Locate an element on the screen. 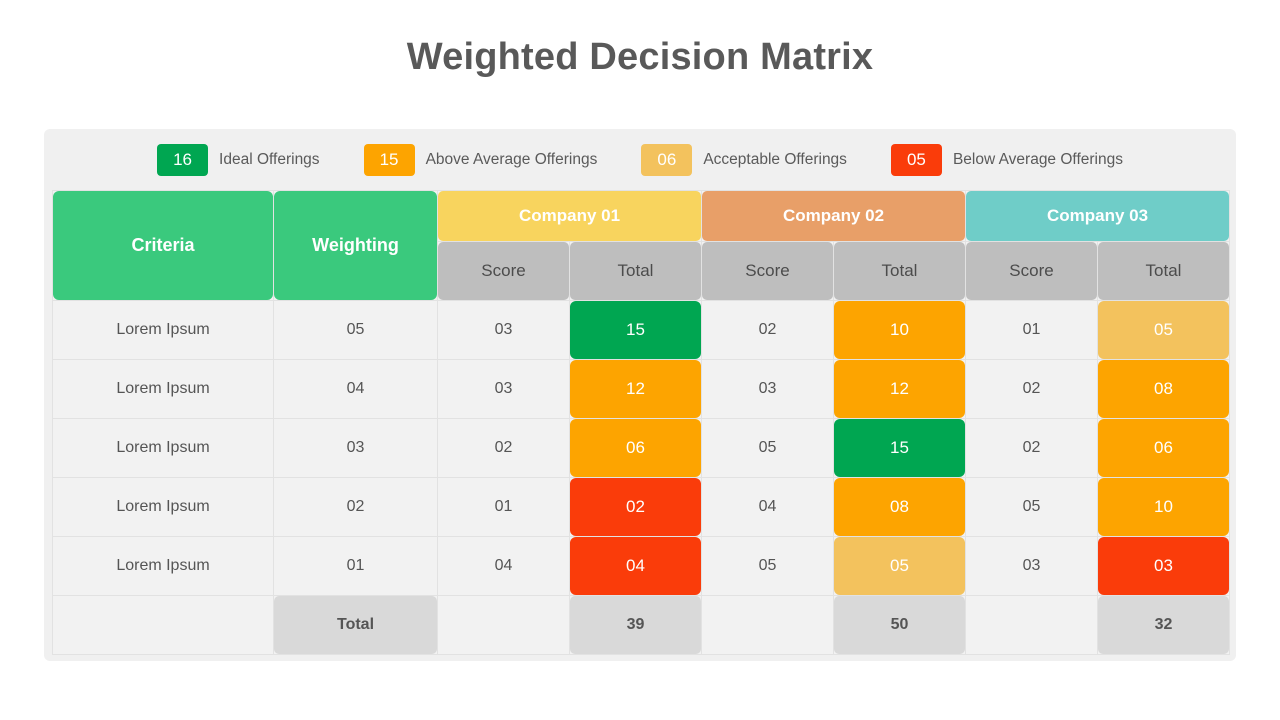 Image resolution: width=1280 pixels, height=720 pixels. header-company-02-label: Company 02 is located at coordinates (833, 216).